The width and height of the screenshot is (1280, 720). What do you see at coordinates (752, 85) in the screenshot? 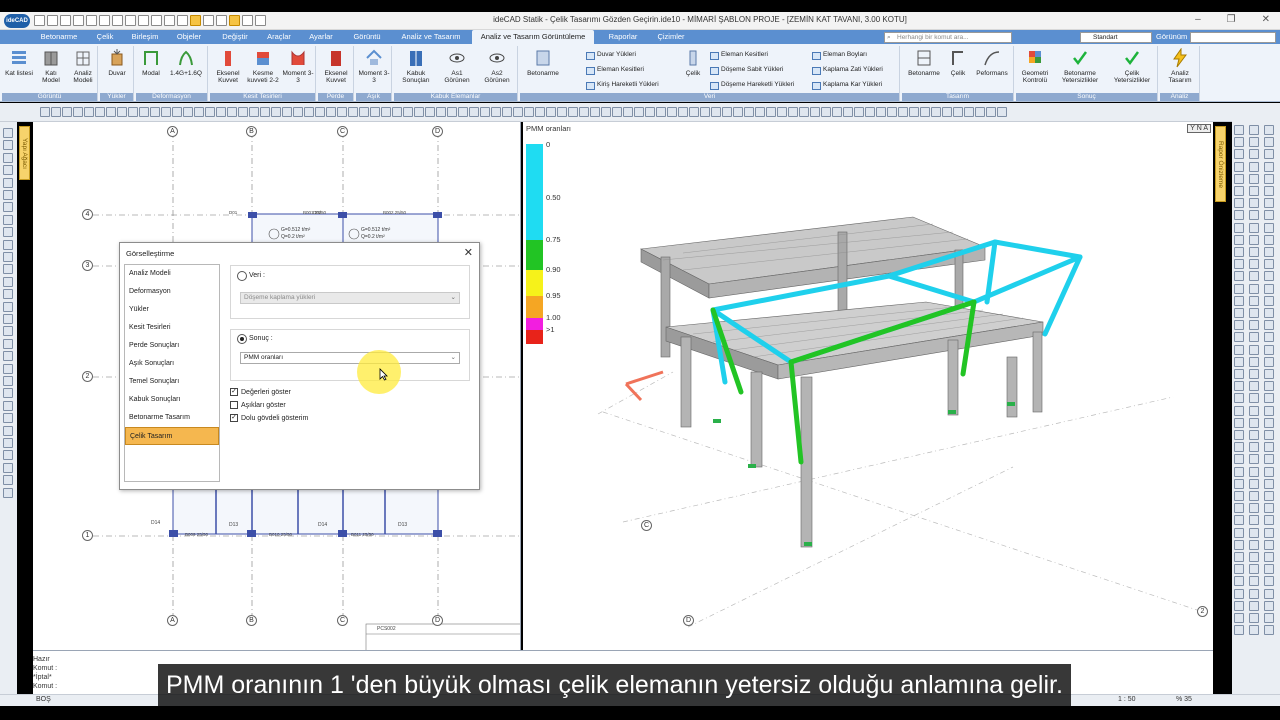
I see `doseme-hareketli-item: Döşeme Hareketli Yükleri` at bounding box center [752, 85].